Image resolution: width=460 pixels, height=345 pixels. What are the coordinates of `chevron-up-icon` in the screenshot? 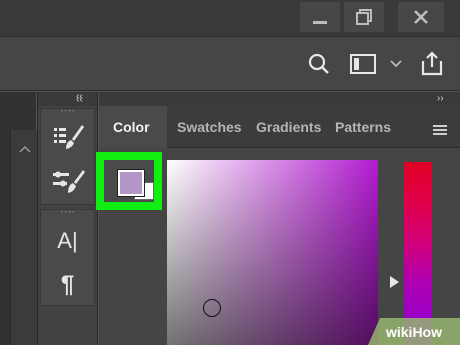 It's located at (25, 149).